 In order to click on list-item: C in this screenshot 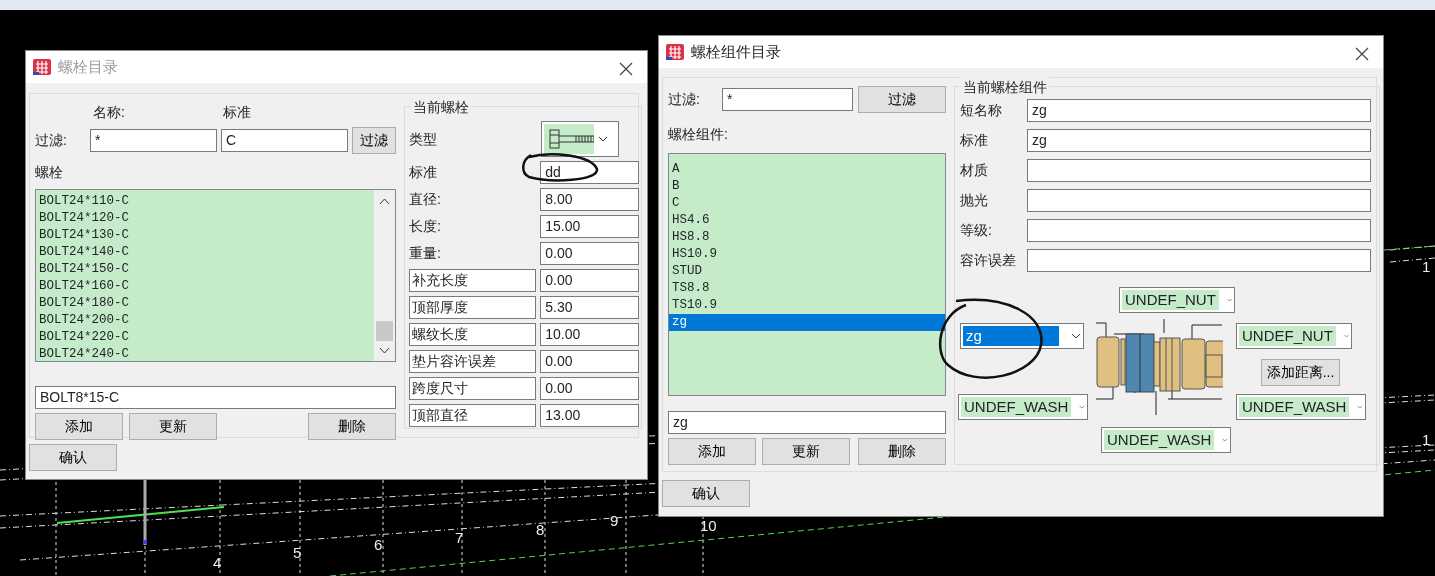, I will do `click(807, 203)`.